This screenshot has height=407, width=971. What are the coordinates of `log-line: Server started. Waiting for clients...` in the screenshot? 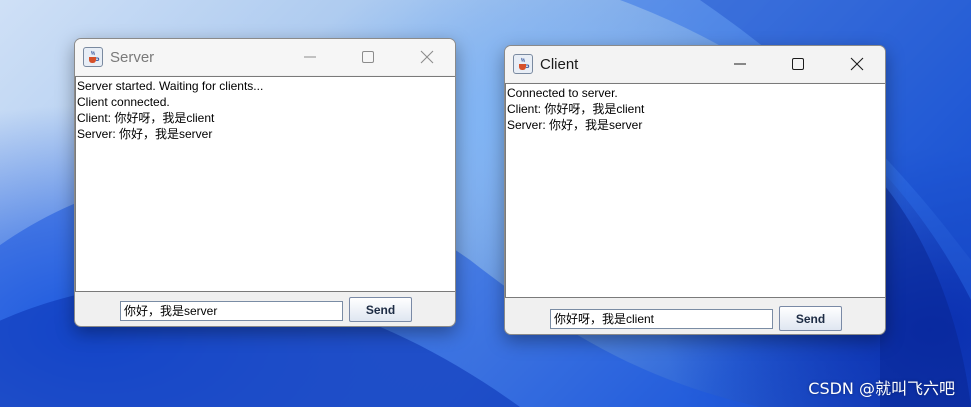 It's located at (170, 86).